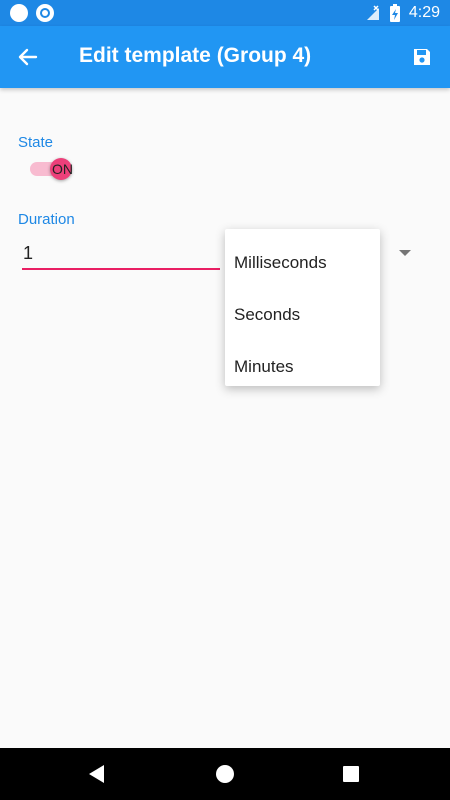 This screenshot has height=800, width=450. I want to click on back-button, so click(28, 57).